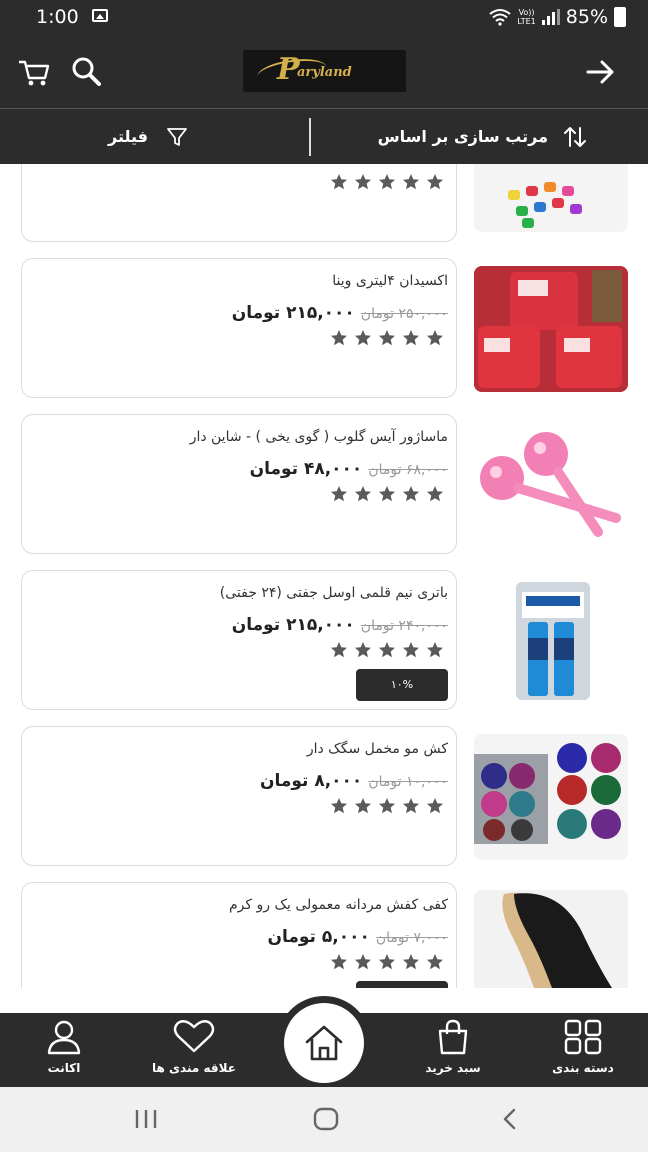 This screenshot has width=648, height=1152. I want to click on grid-icon, so click(583, 1037).